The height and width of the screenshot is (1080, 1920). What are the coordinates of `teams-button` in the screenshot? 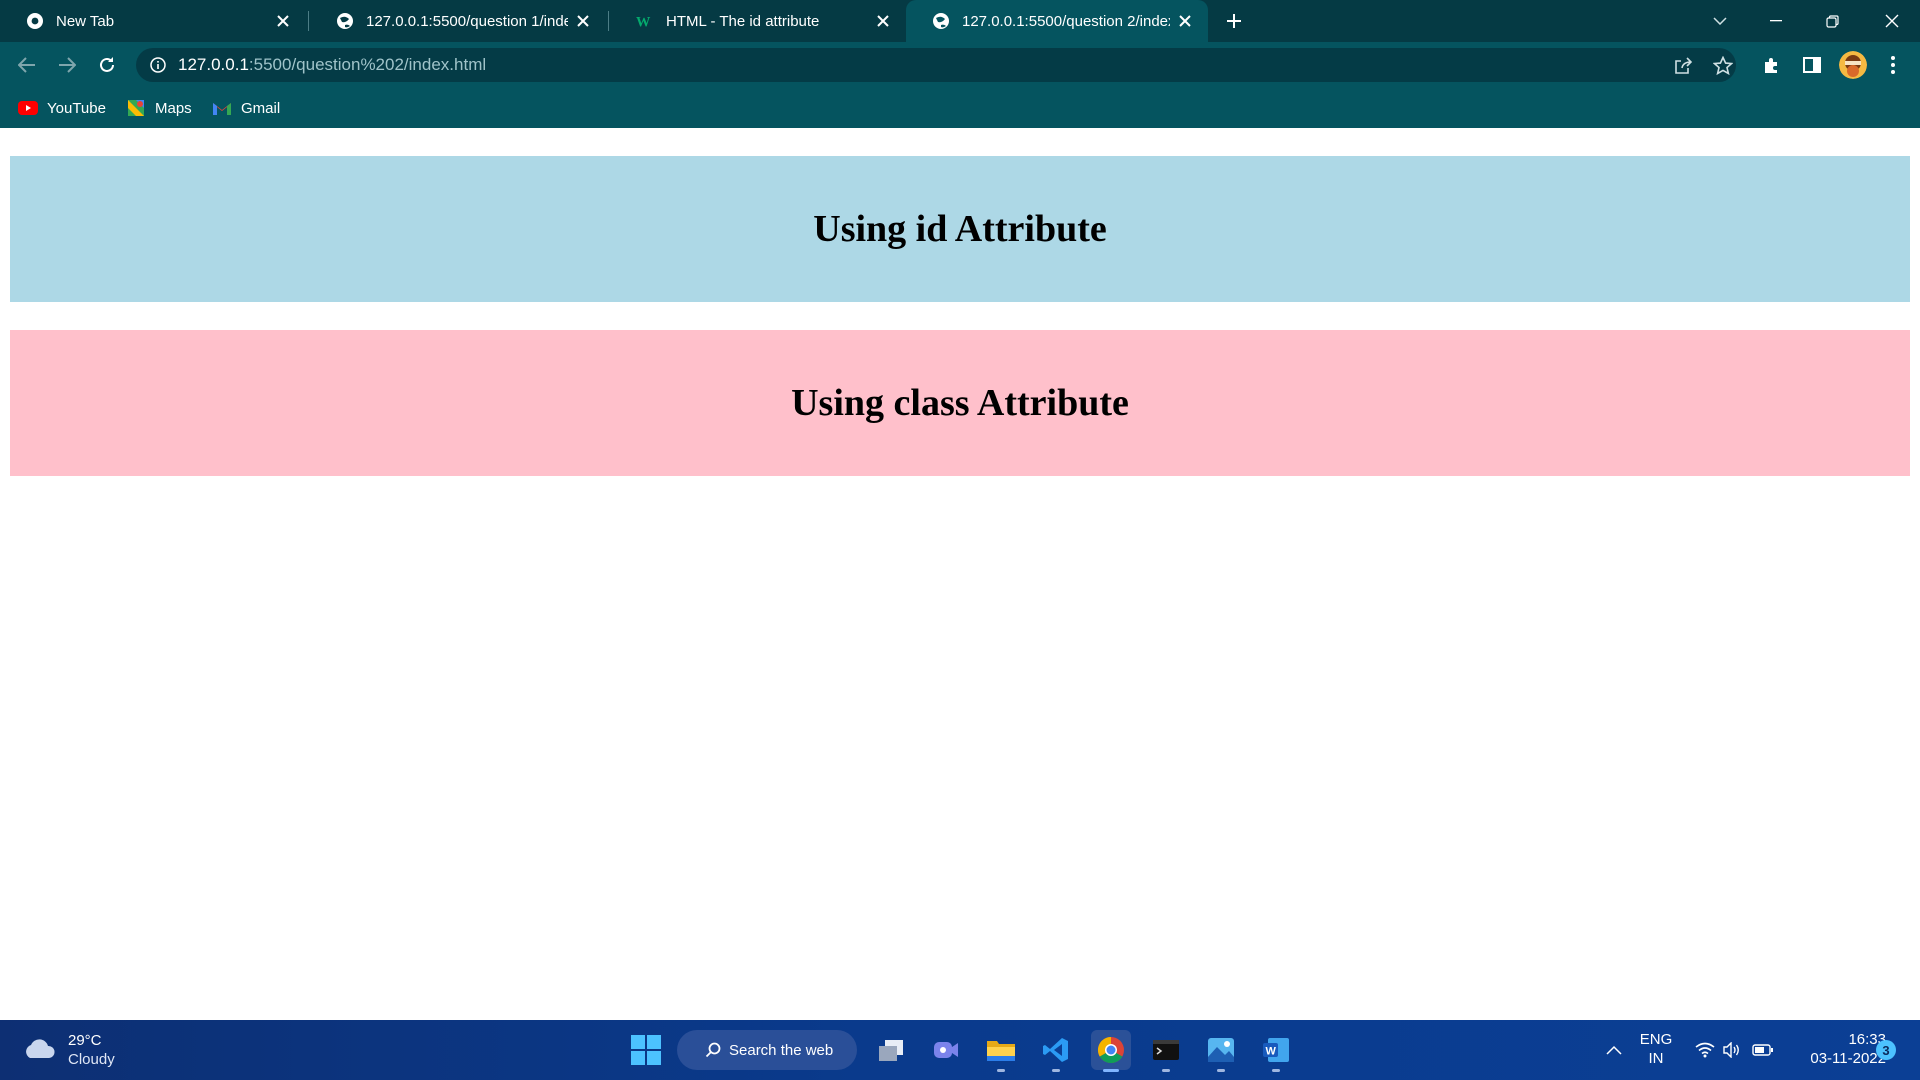 It's located at (946, 1050).